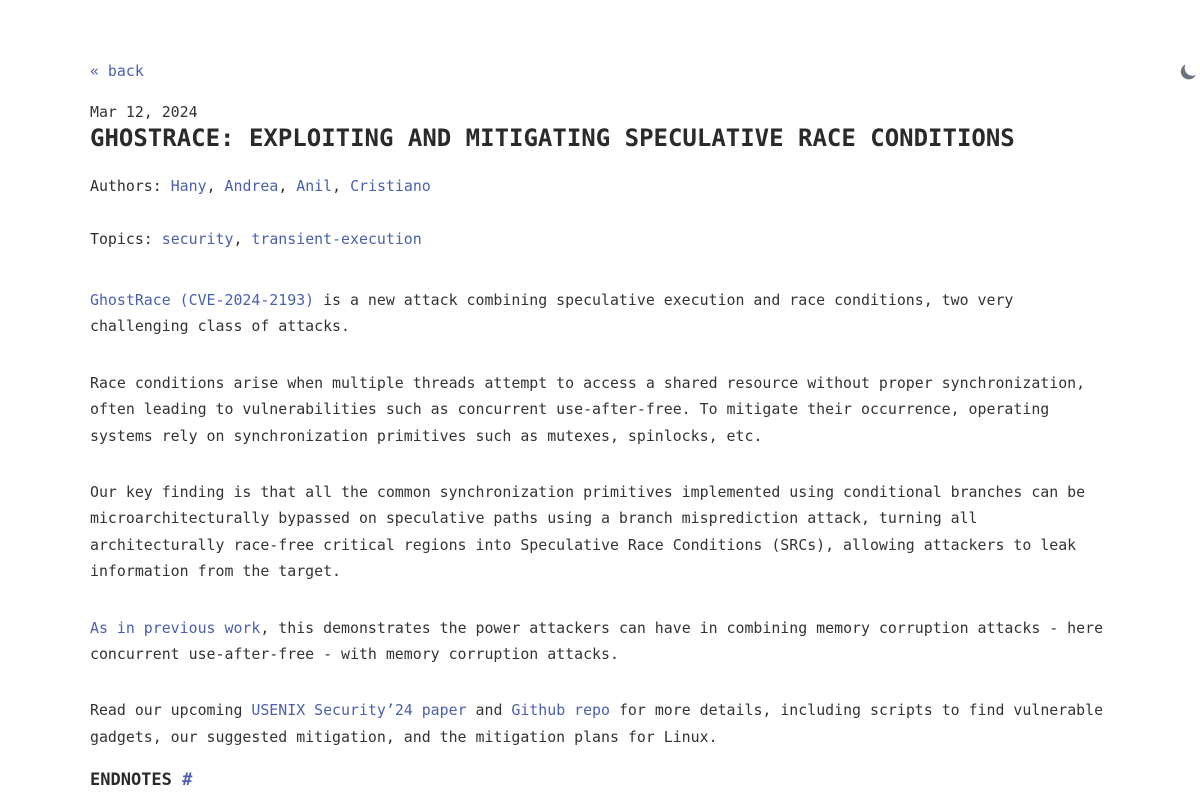 Image resolution: width=1200 pixels, height=800 pixels. What do you see at coordinates (336, 239) in the screenshot?
I see `topic-link: transient-execution` at bounding box center [336, 239].